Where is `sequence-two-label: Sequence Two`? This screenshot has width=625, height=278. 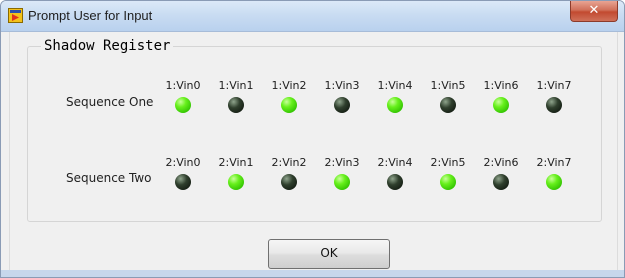 sequence-two-label: Sequence Two is located at coordinates (109, 178).